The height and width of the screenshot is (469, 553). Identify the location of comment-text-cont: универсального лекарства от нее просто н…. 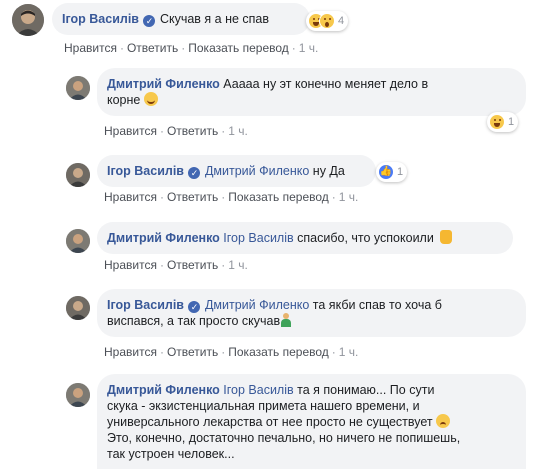
(270, 422).